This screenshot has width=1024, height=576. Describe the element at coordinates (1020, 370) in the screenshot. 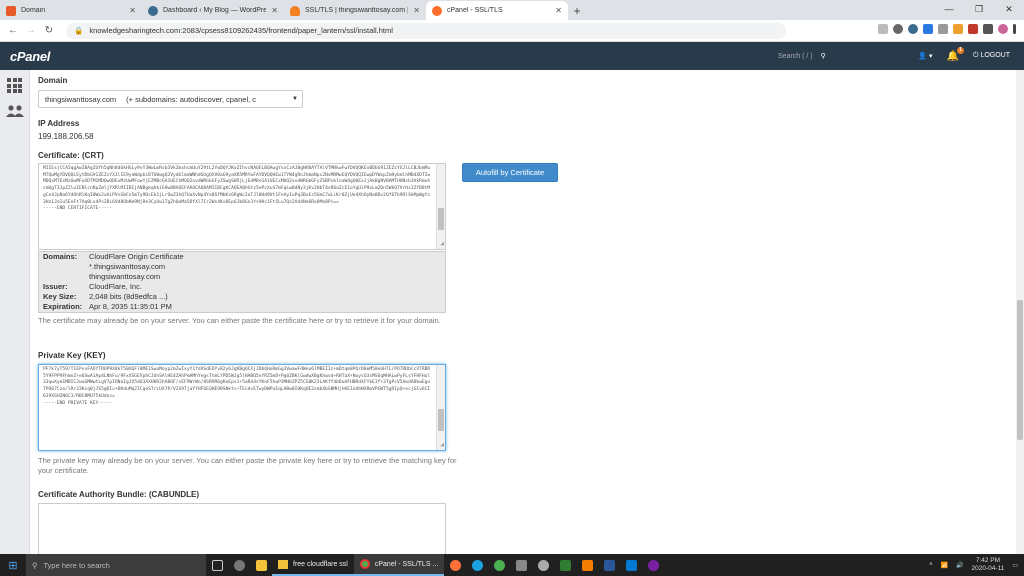

I see `scrollbar-thumb` at that location.